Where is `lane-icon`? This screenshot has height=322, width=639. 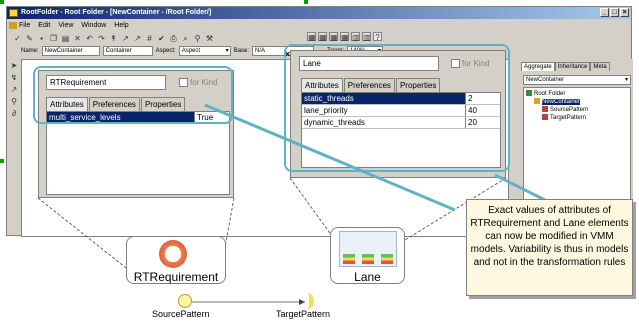 lane-icon is located at coordinates (368, 249).